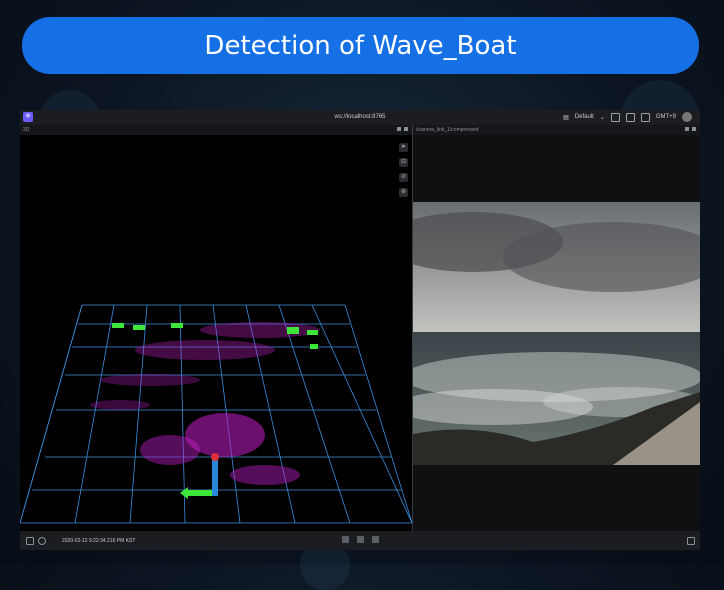  I want to click on center-icon: ⊕, so click(403, 192).